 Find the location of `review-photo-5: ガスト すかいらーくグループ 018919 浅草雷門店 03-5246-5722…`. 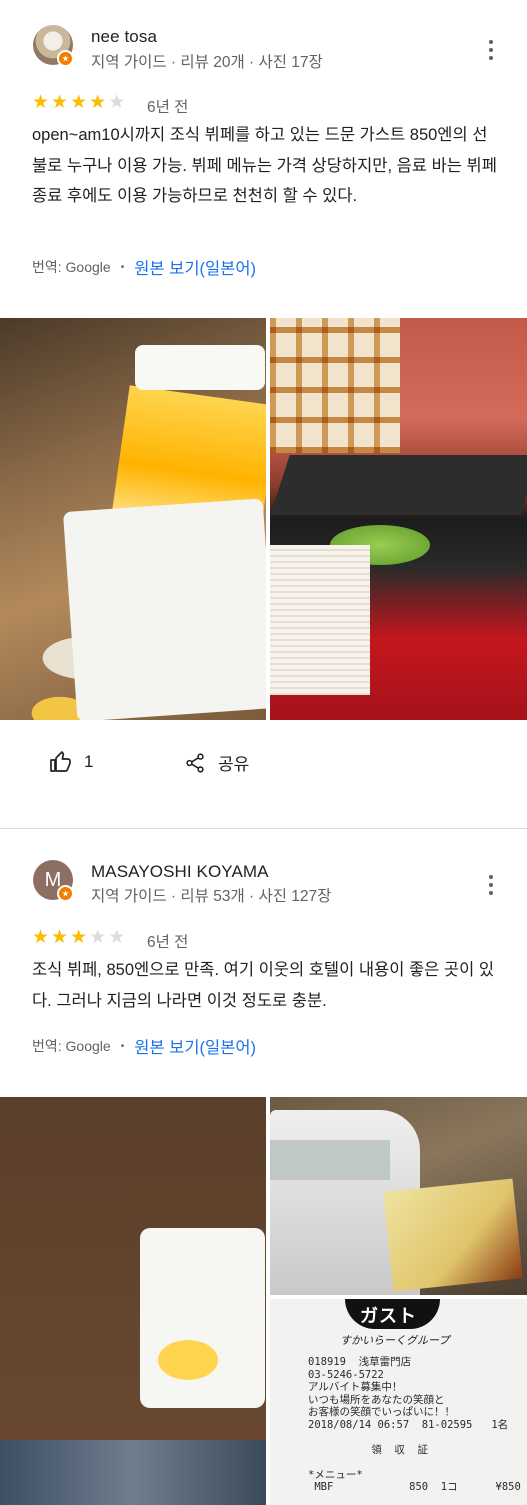

review-photo-5: ガスト すかいらーくグループ 018919 浅草雷門店 03-5246-5722… is located at coordinates (398, 1402).